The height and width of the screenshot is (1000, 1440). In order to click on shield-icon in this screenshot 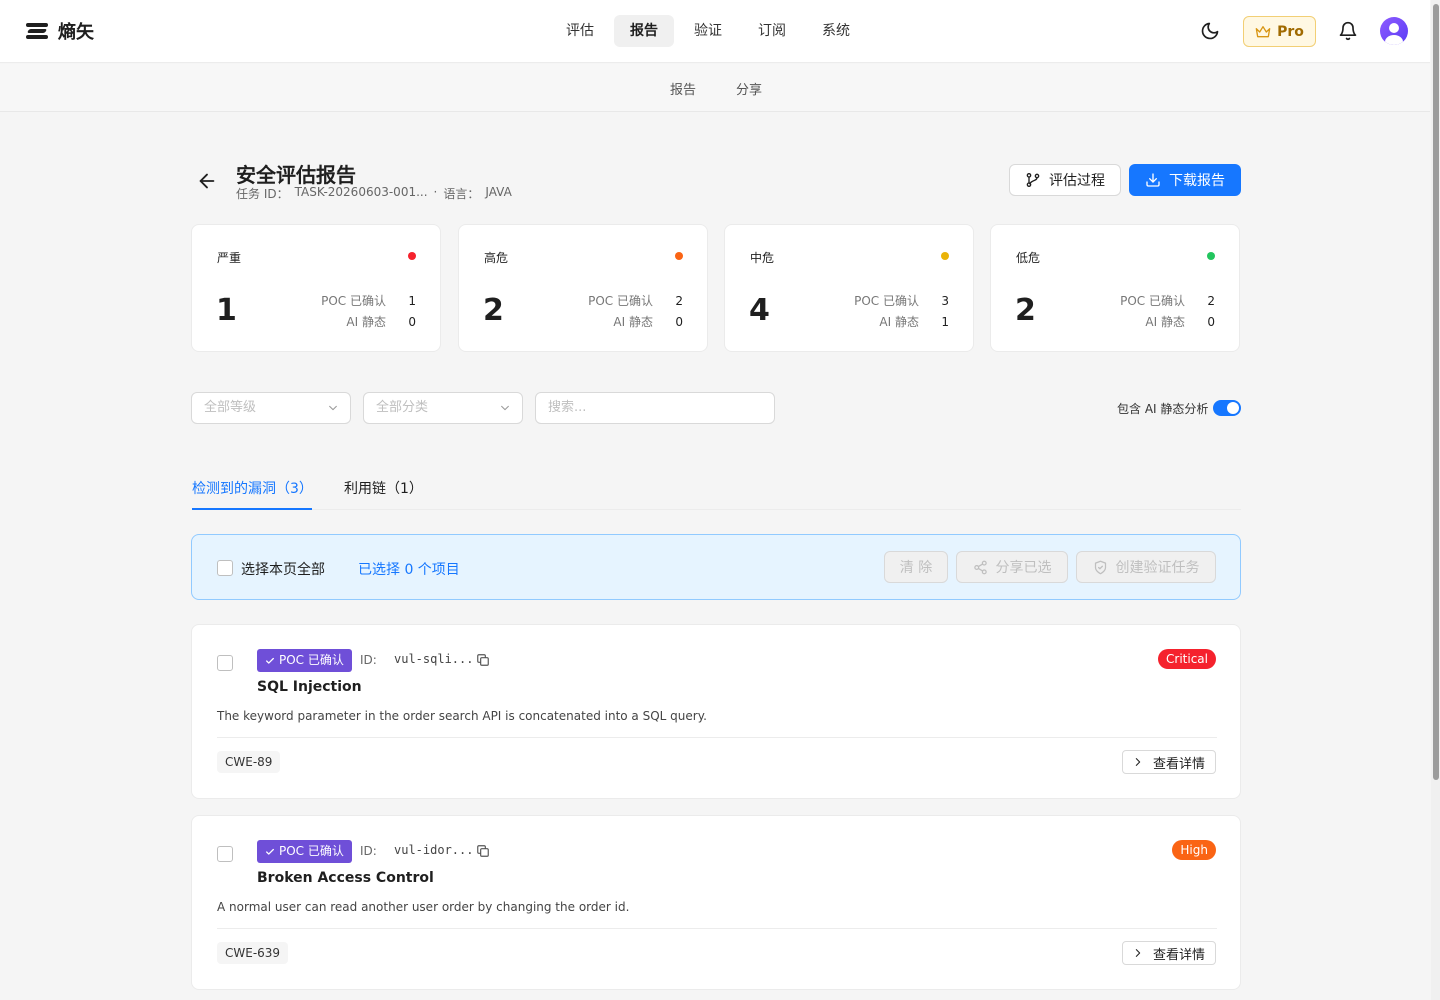, I will do `click(1100, 567)`.